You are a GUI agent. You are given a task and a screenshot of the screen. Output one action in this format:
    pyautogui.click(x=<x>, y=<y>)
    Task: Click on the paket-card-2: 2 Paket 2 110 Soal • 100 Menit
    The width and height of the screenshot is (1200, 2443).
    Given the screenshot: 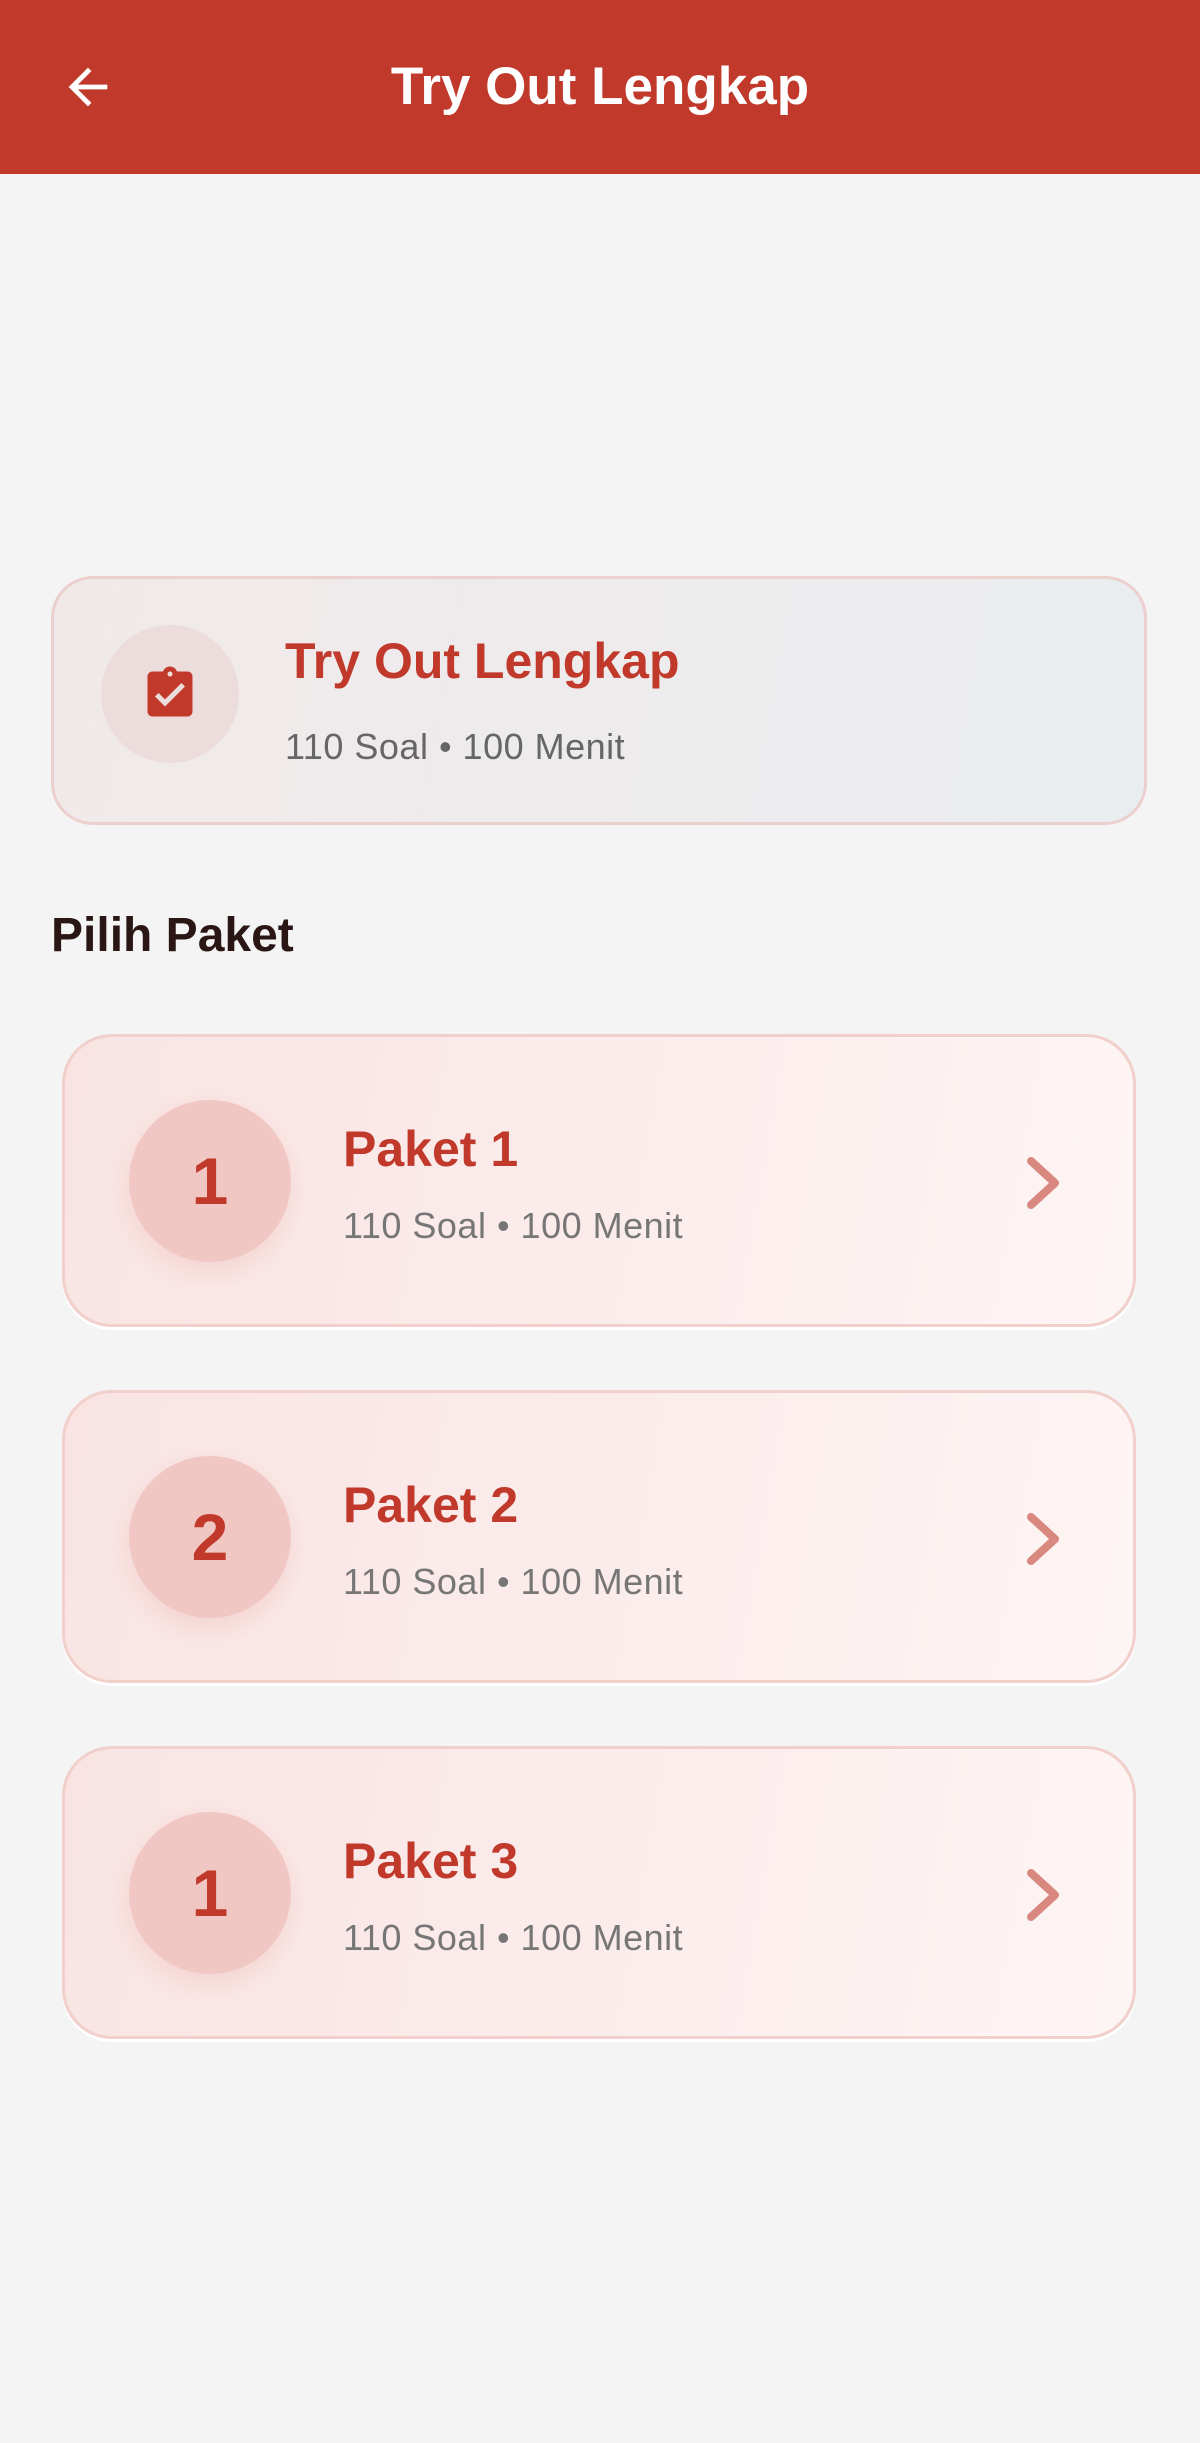 What is the action you would take?
    pyautogui.click(x=599, y=1536)
    